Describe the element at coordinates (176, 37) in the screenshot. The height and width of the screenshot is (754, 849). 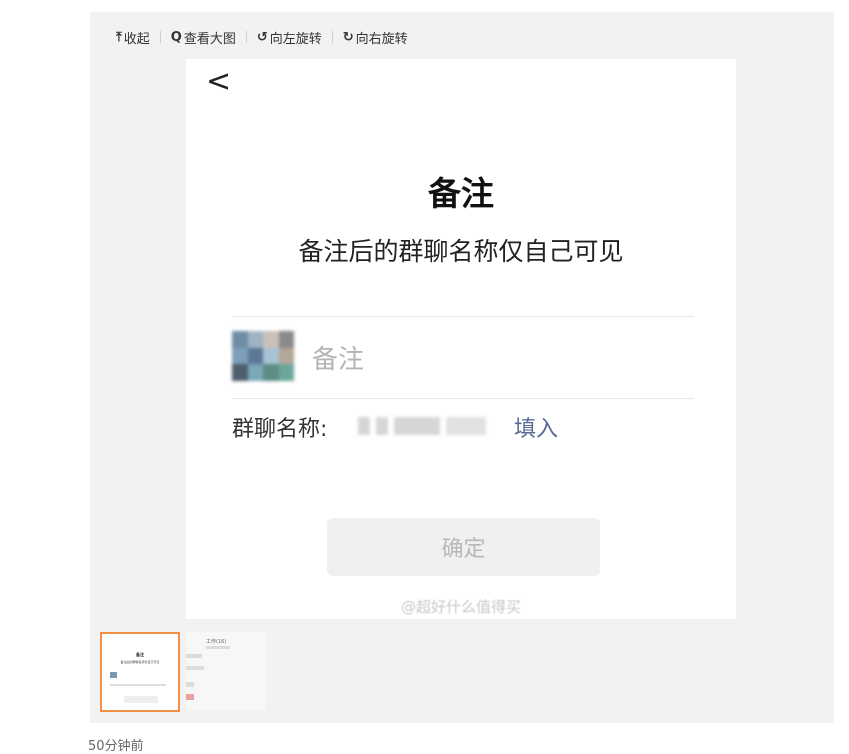
I see `magnifier-icon: Q` at that location.